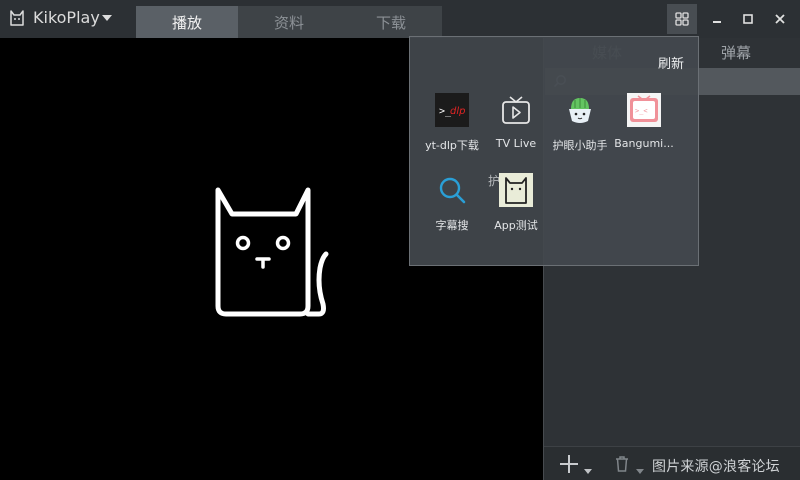  What do you see at coordinates (515, 128) in the screenshot?
I see `app-tv-live: TV Live` at bounding box center [515, 128].